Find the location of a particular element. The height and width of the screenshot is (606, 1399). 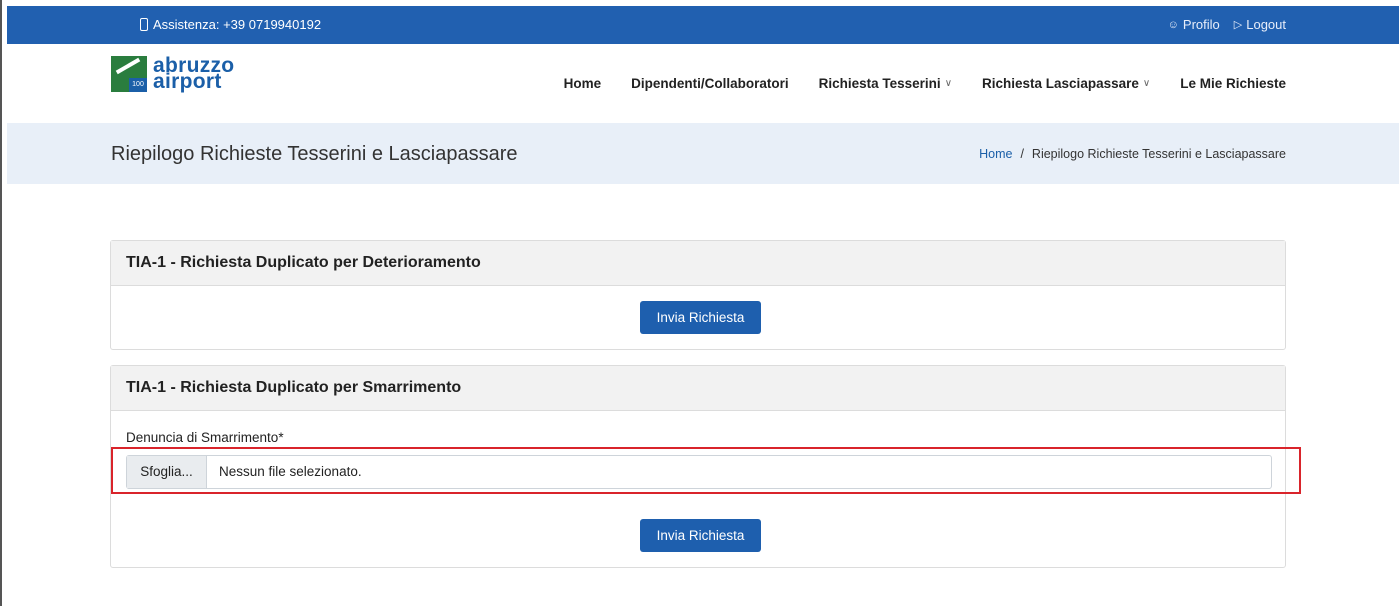

phone-icon is located at coordinates (144, 24).